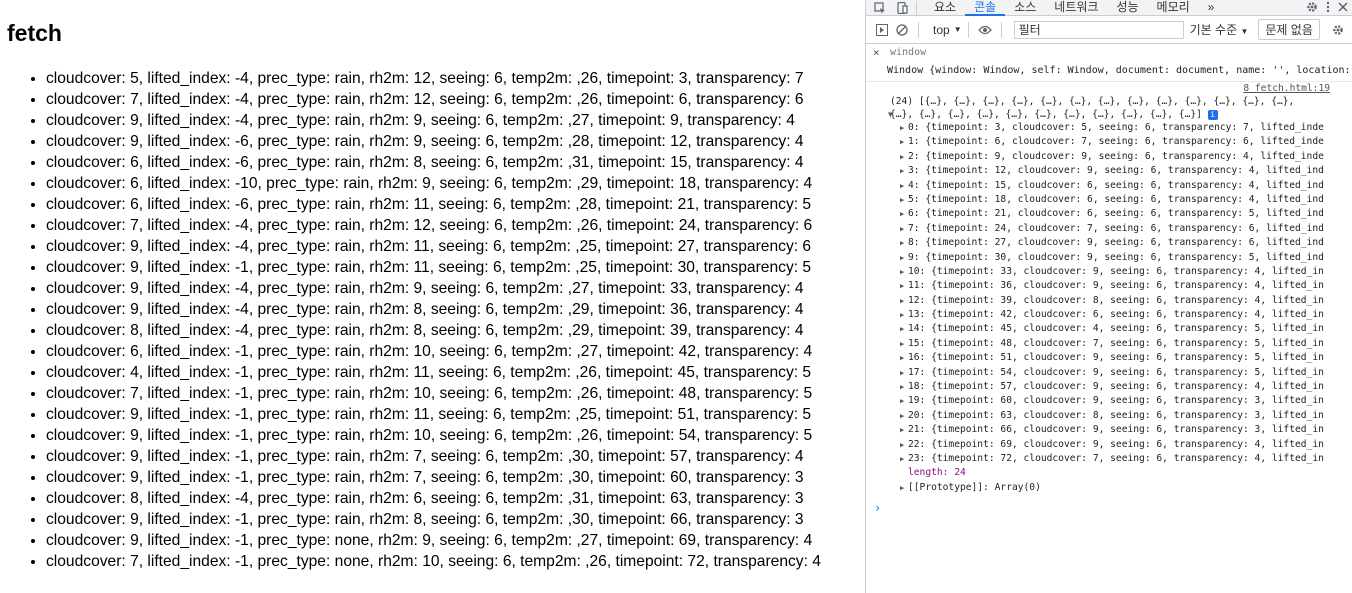 The width and height of the screenshot is (1352, 593). Describe the element at coordinates (880, 8) in the screenshot. I see `inspect-icon` at that location.